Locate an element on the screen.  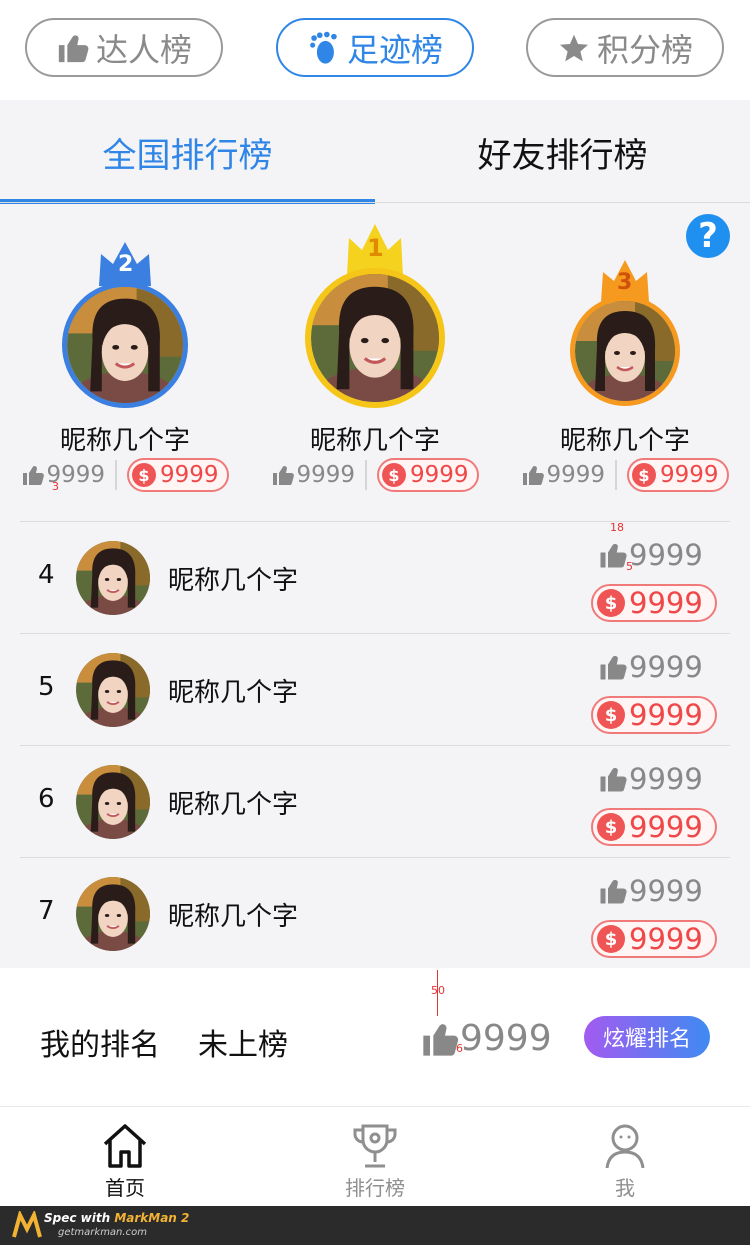
markman-logo-icon is located at coordinates (27, 1224).